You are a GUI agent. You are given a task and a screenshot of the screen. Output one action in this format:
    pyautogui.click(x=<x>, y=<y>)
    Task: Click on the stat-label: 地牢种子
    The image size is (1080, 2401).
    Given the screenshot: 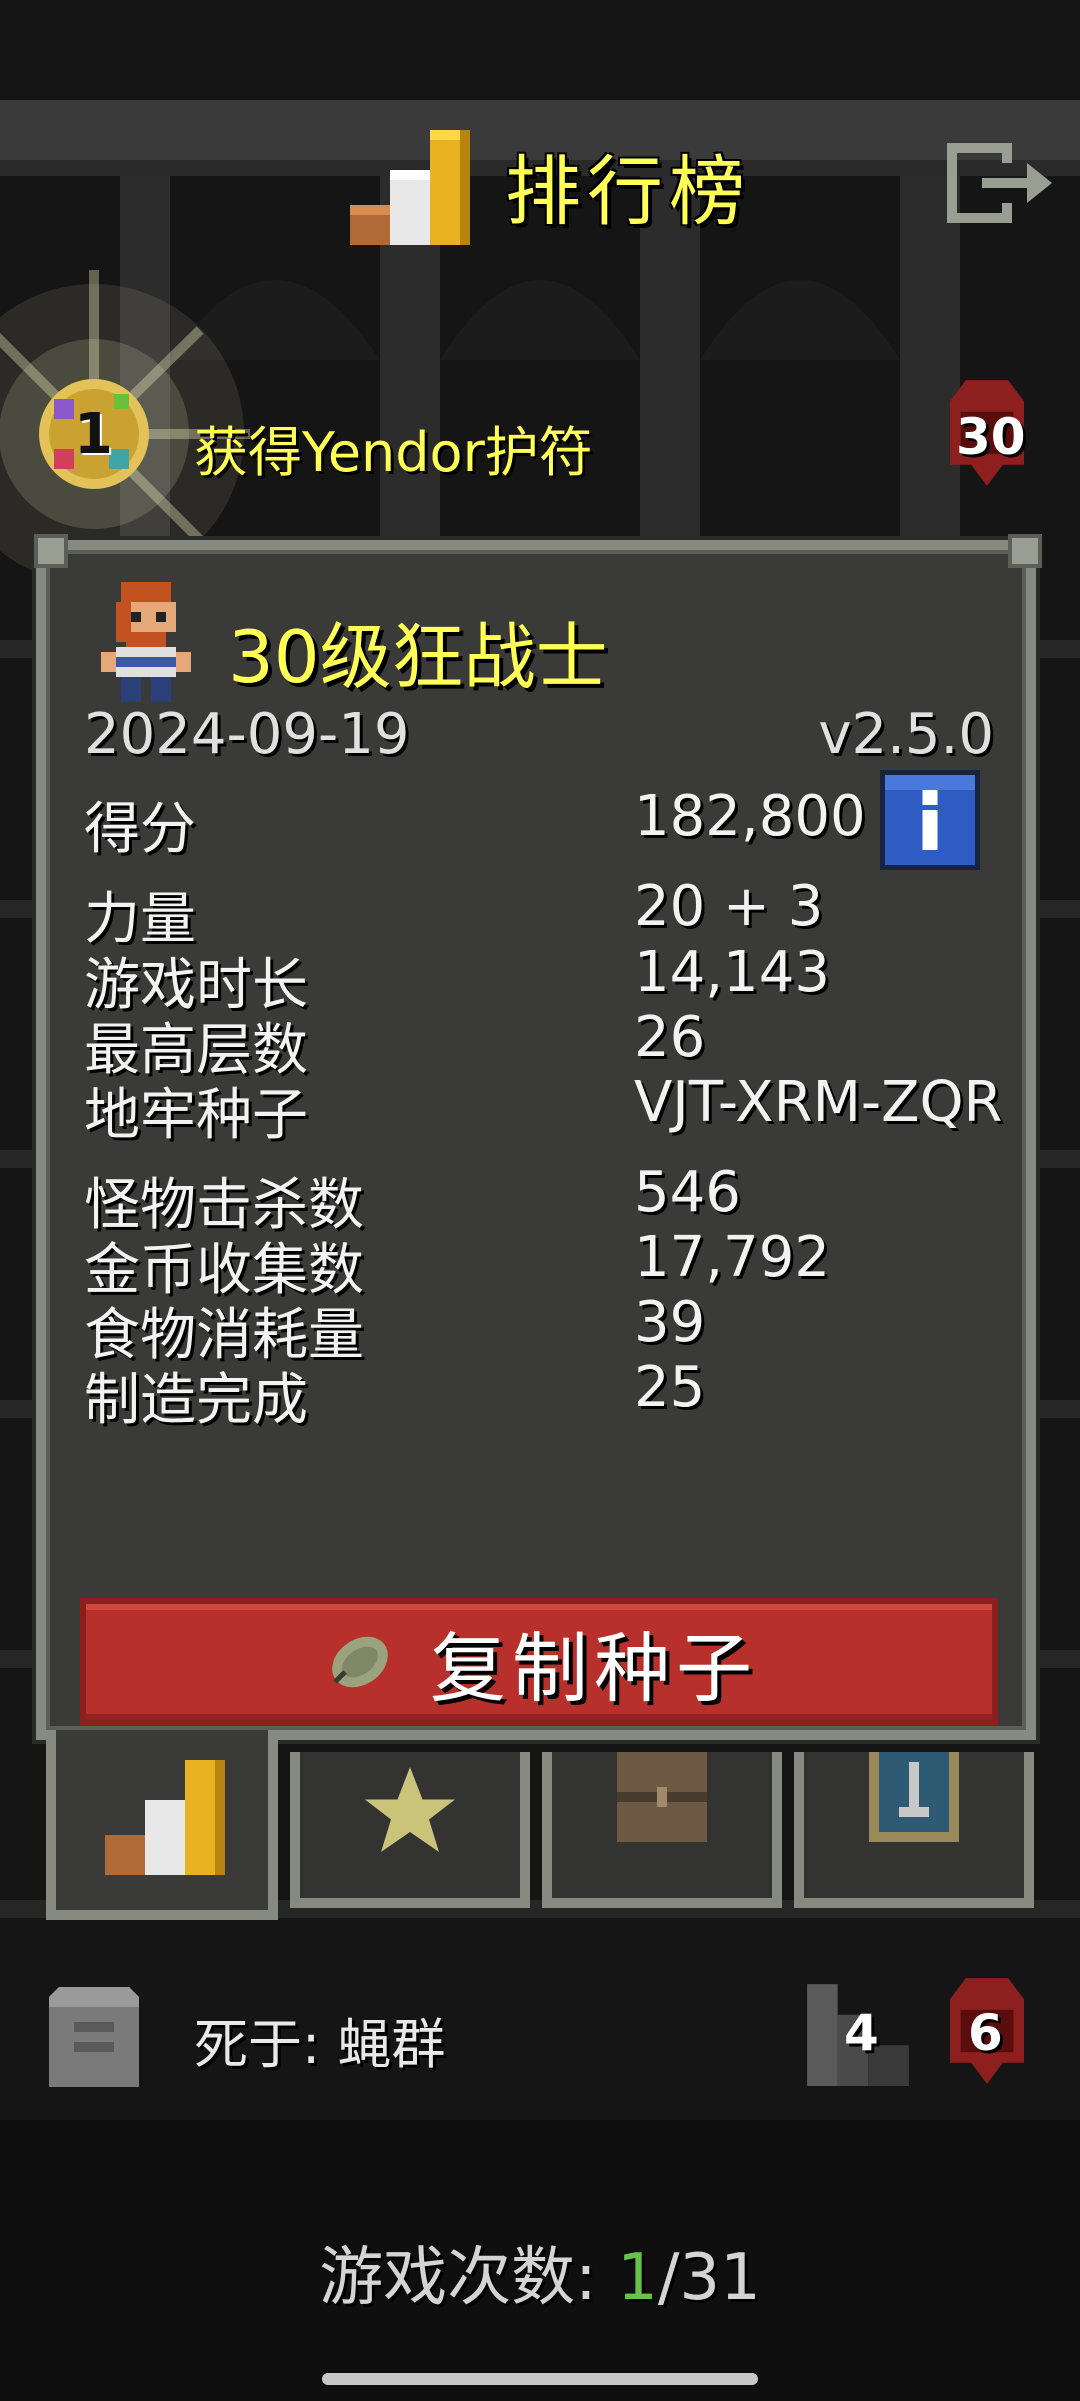 What is the action you would take?
    pyautogui.click(x=196, y=1115)
    